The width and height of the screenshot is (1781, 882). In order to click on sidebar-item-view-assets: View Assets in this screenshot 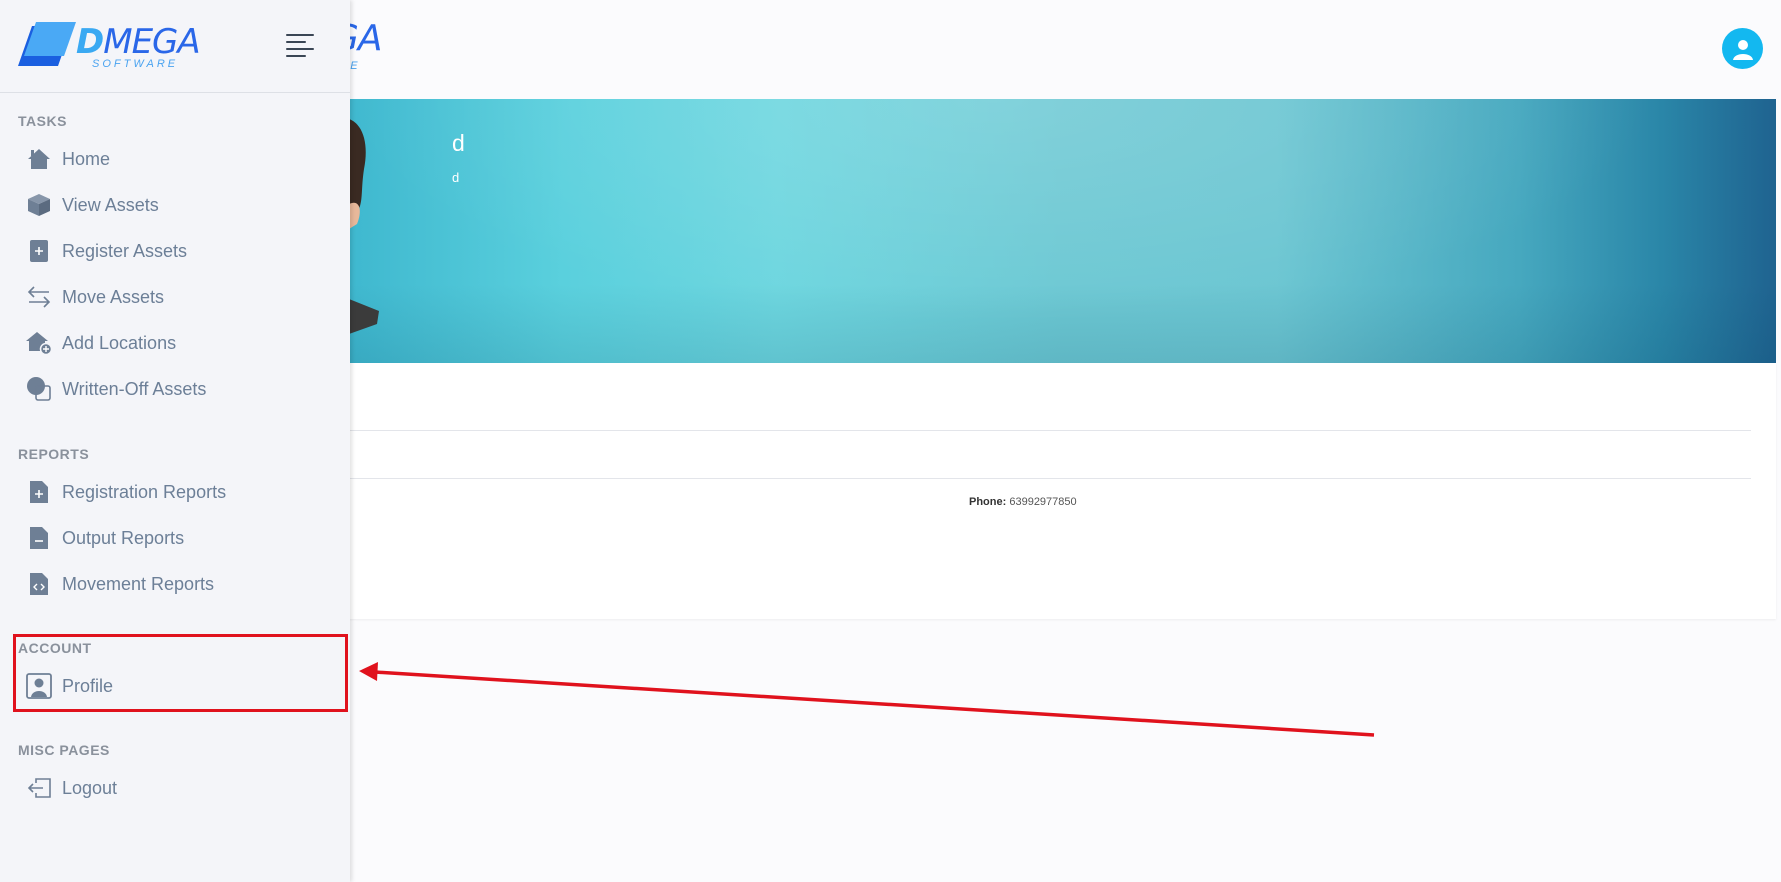, I will do `click(168, 205)`.